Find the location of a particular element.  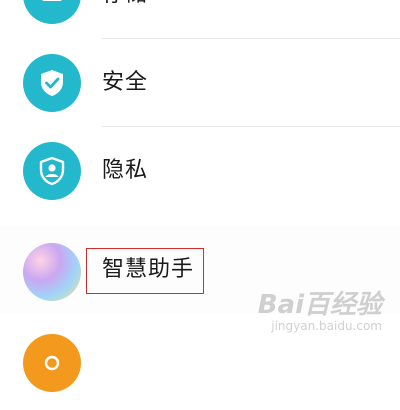

settings-item-label: 安全 is located at coordinates (125, 82).